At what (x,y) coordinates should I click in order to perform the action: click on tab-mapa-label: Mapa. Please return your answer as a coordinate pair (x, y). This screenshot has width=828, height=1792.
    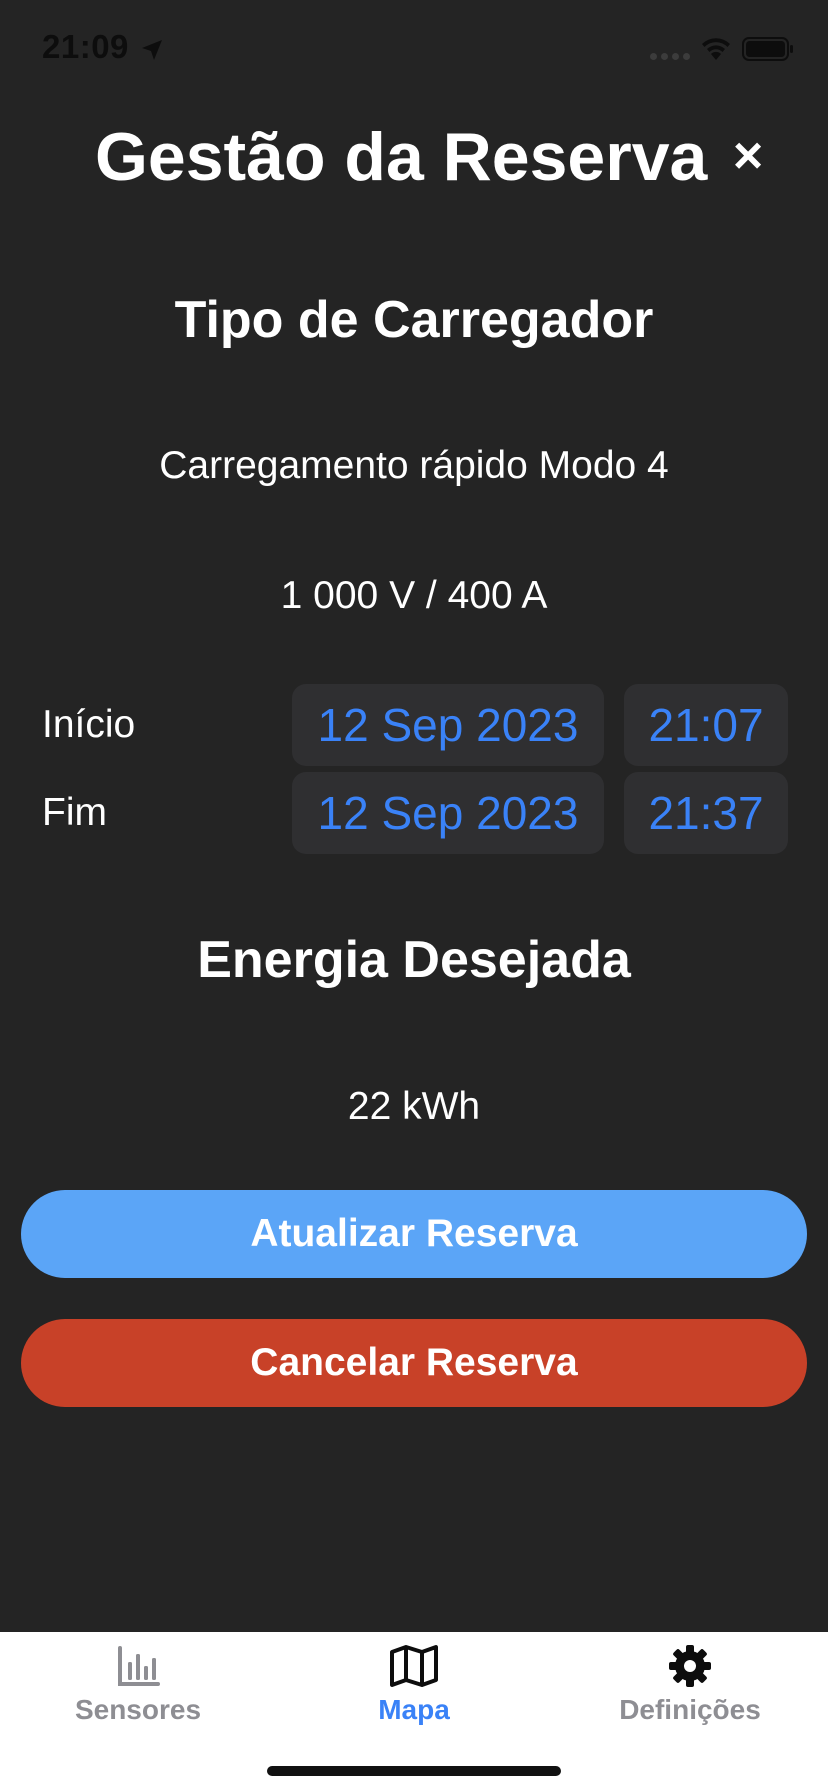
    Looking at the image, I should click on (414, 1709).